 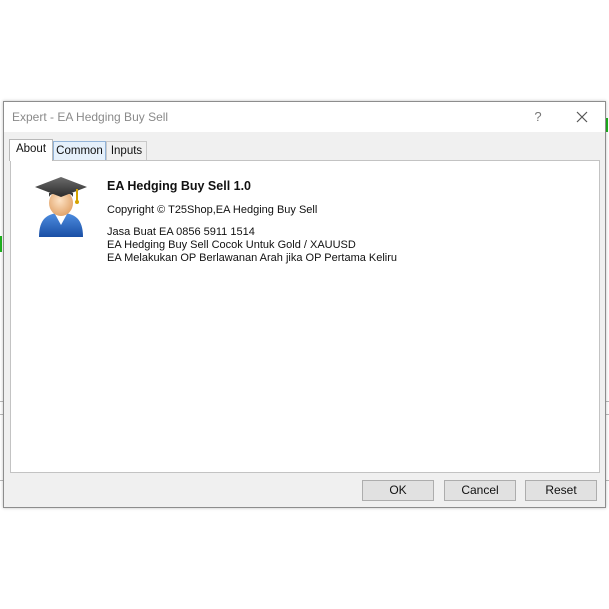 I want to click on tab-common: Common, so click(x=79, y=150).